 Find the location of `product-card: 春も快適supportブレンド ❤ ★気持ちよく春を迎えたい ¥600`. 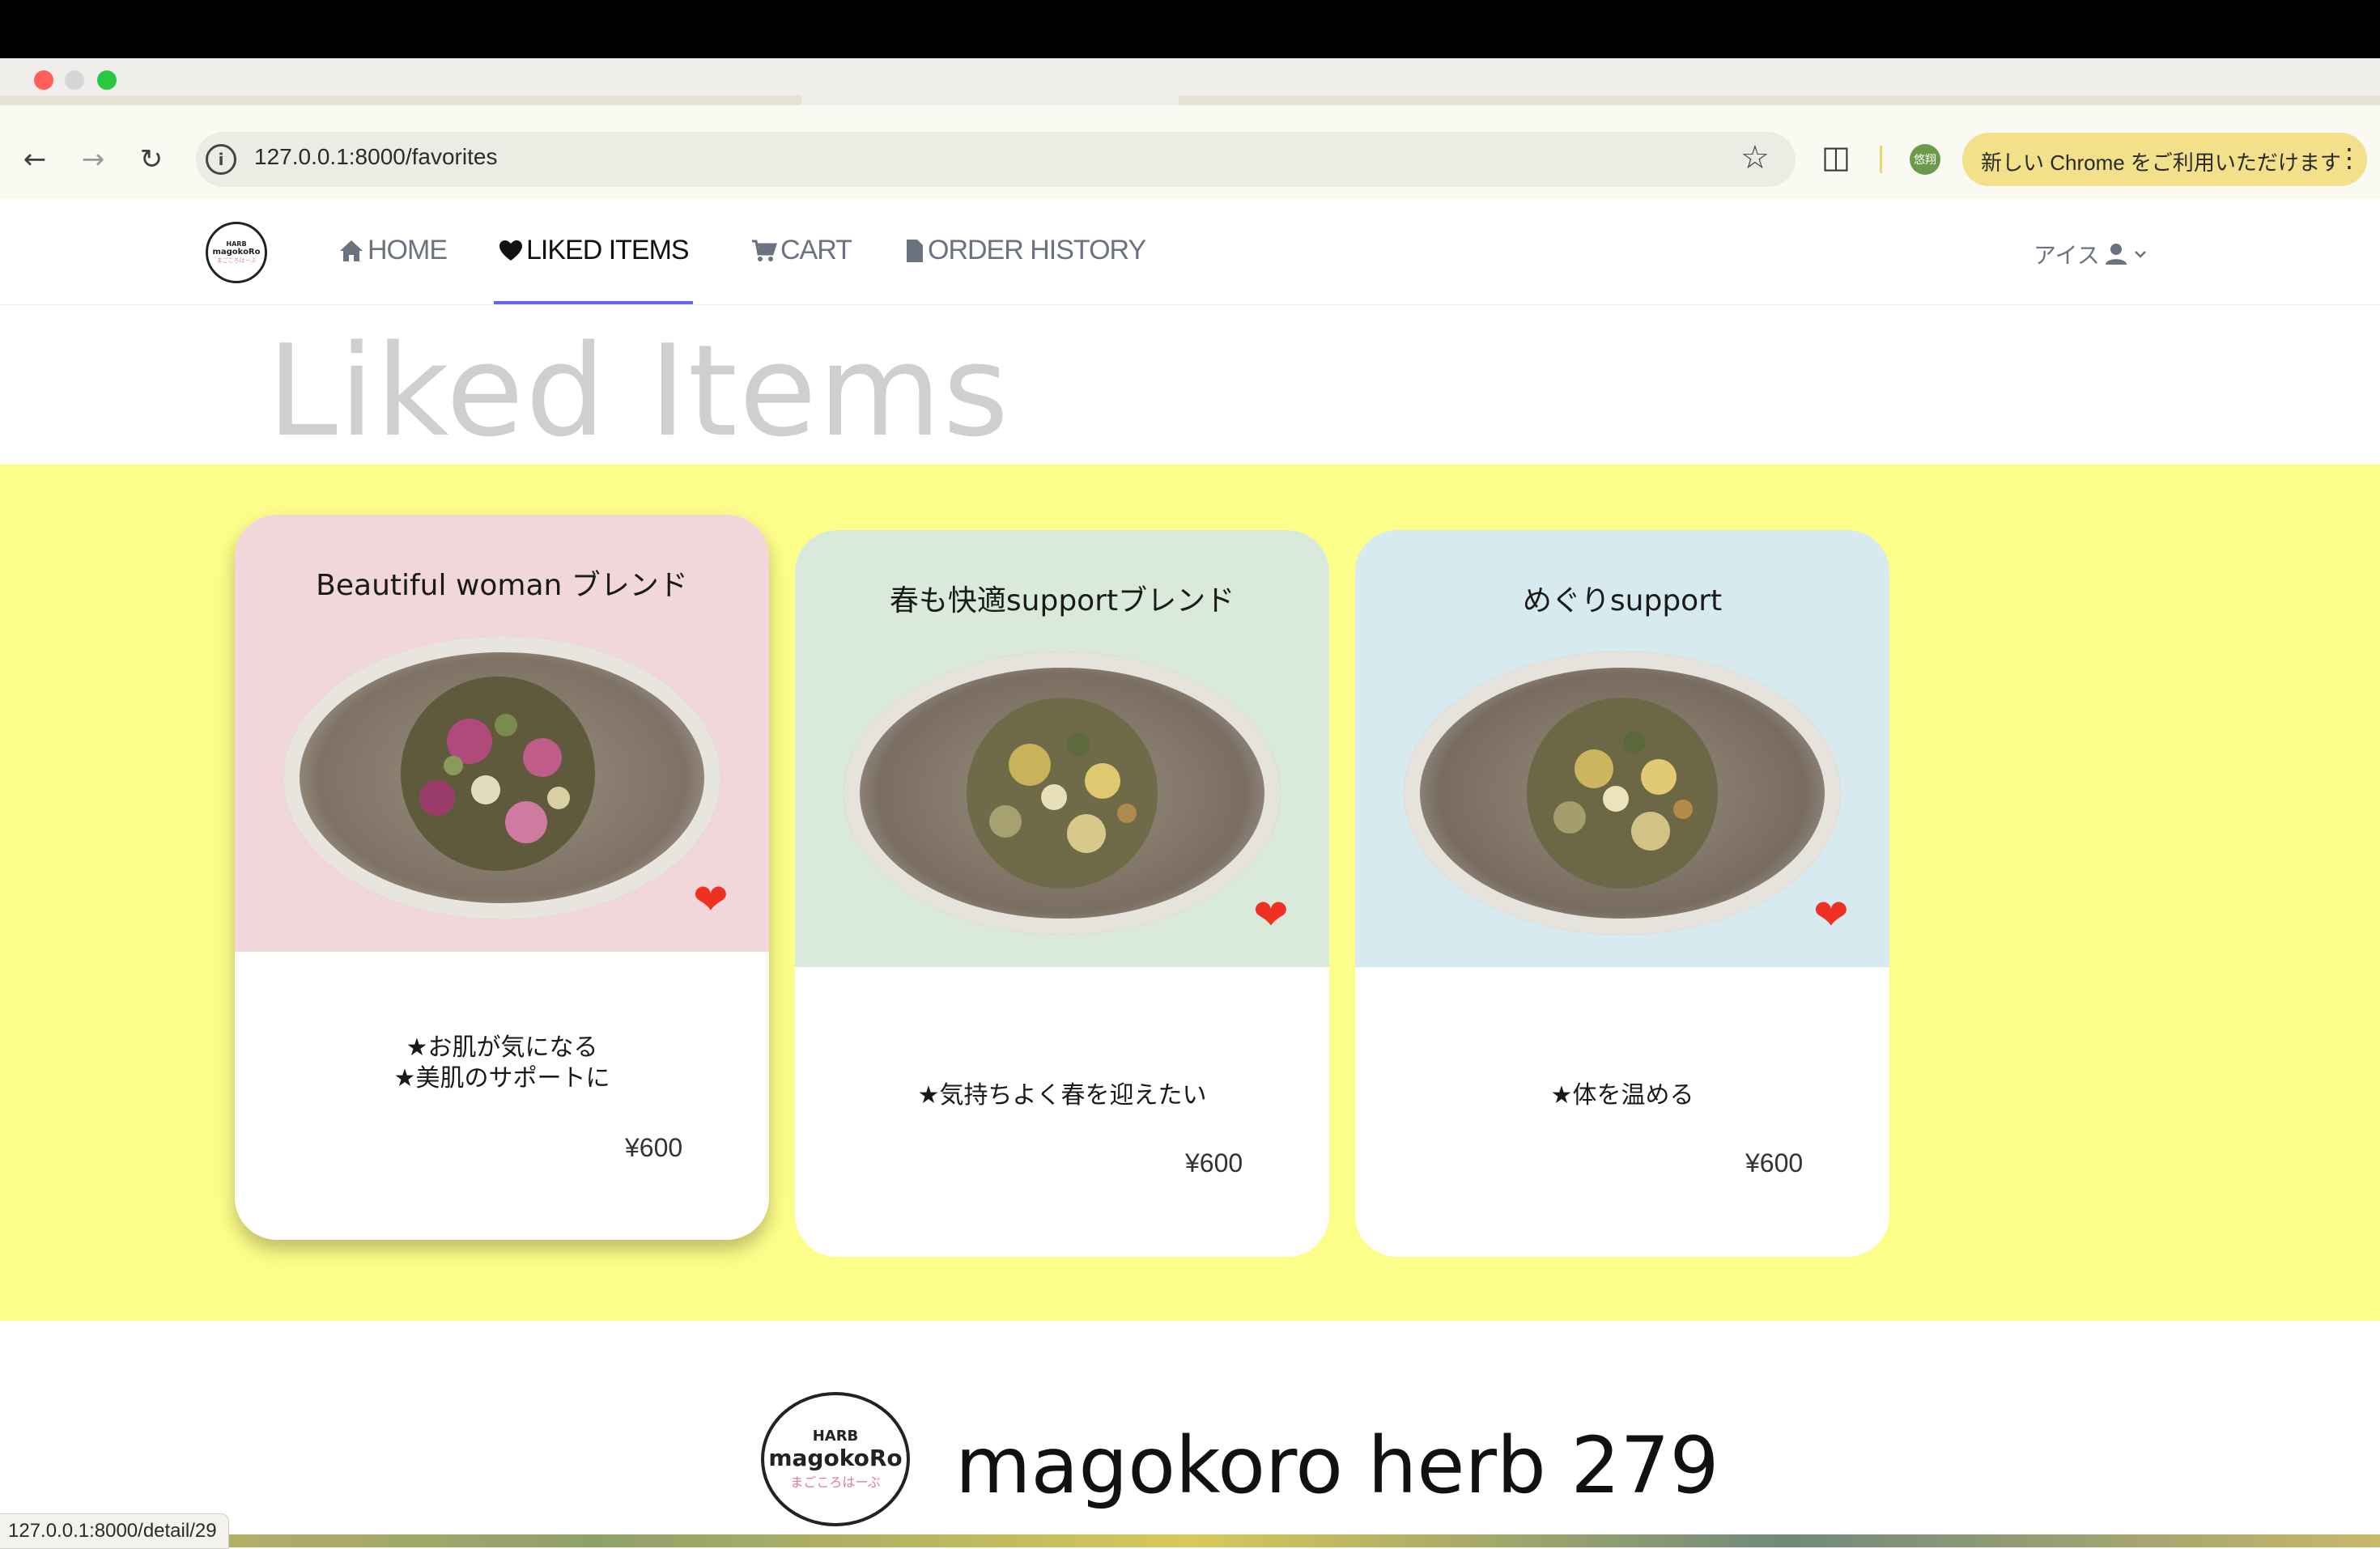

product-card: 春も快適supportブレンド ❤ ★気持ちよく春を迎えたい ¥600 is located at coordinates (1062, 893).